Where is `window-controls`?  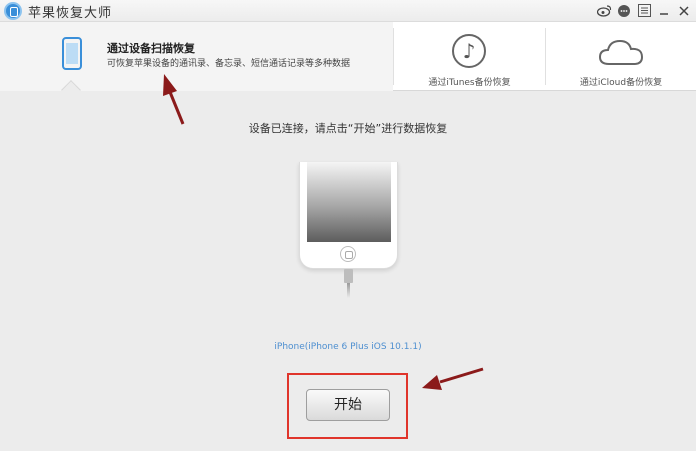
window-controls is located at coordinates (644, 10).